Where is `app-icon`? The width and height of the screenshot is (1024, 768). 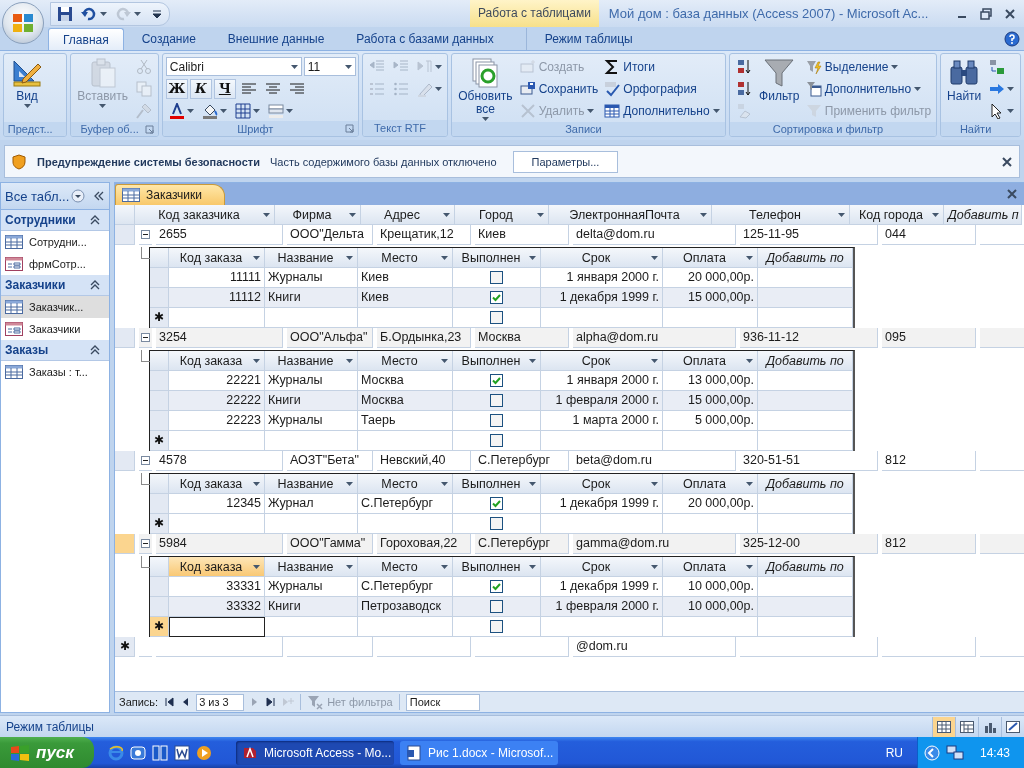
app-icon is located at coordinates (137, 752).